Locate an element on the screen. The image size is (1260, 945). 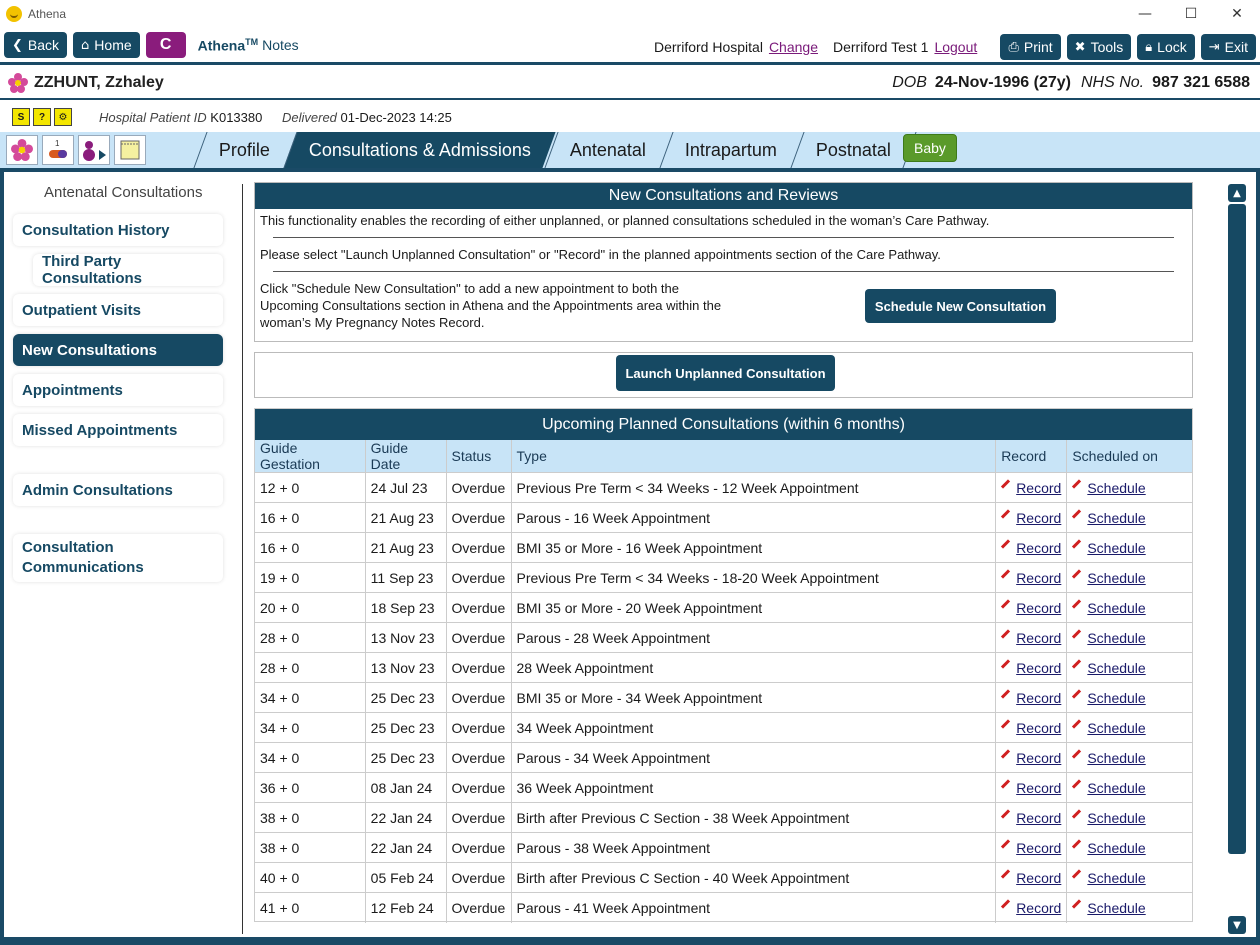
tab-postnatal: Postnatal is located at coordinates (853, 150).